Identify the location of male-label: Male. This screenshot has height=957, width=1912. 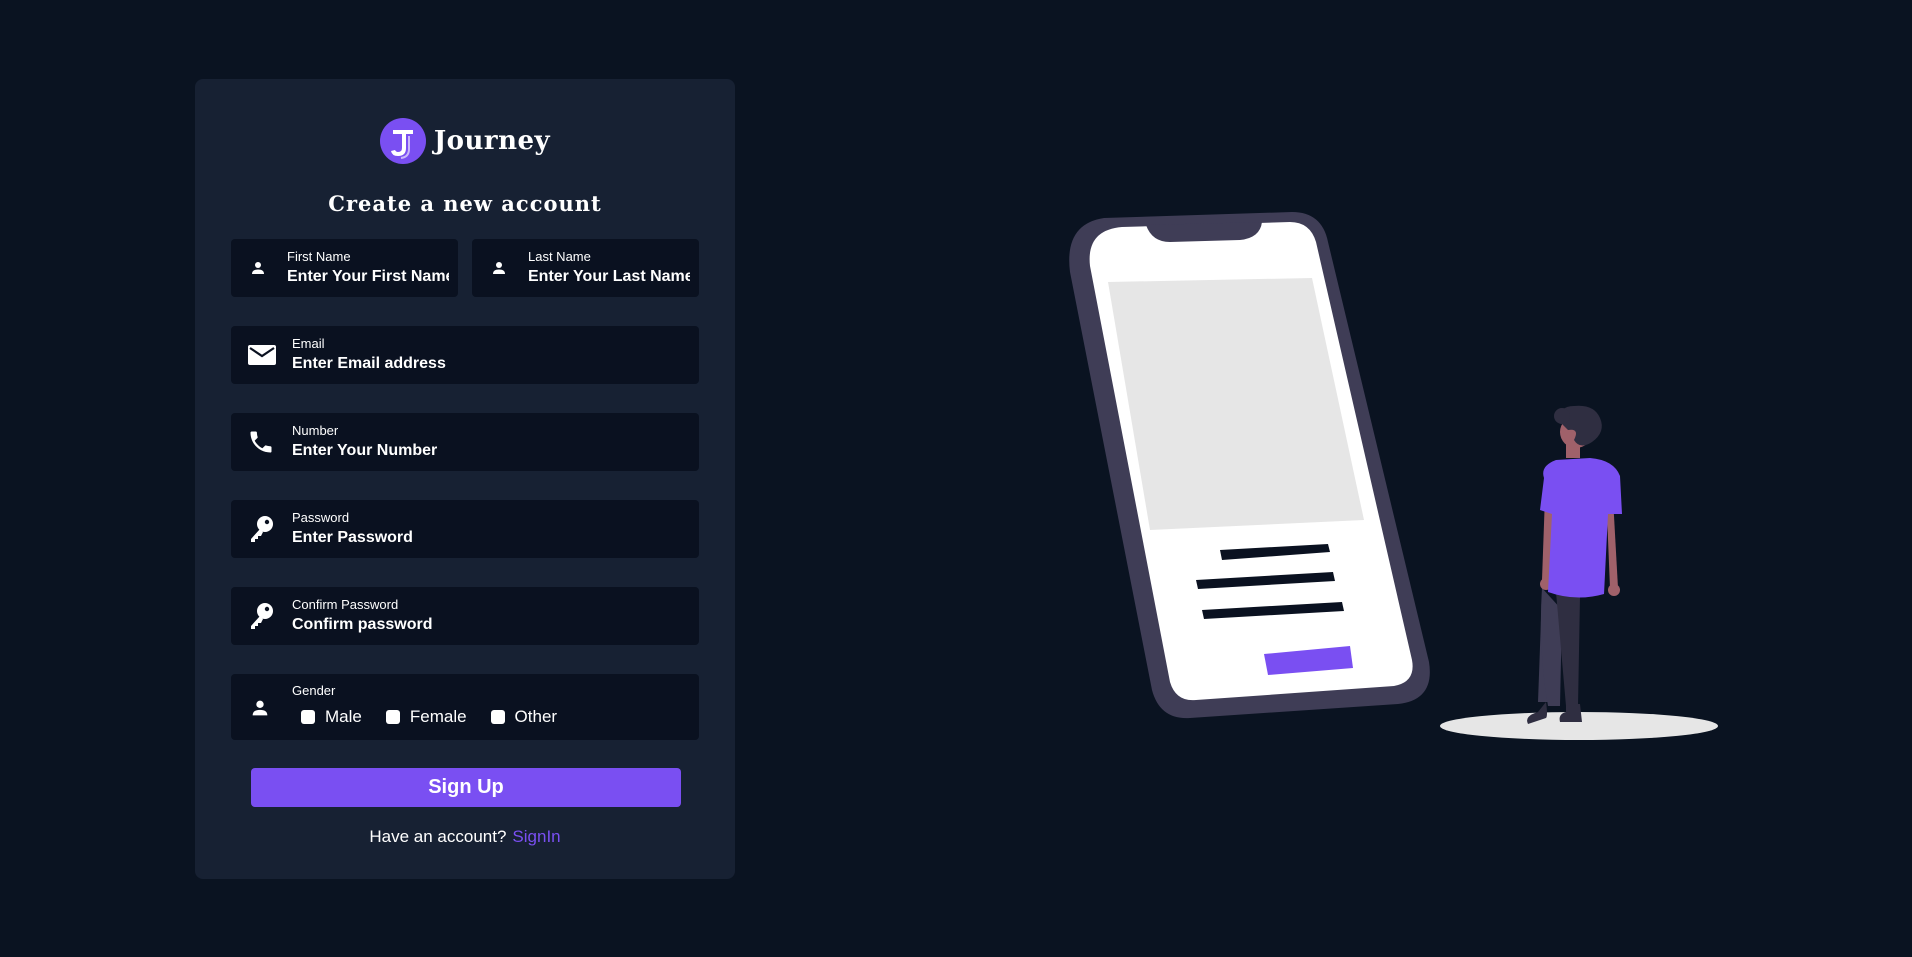
(343, 716).